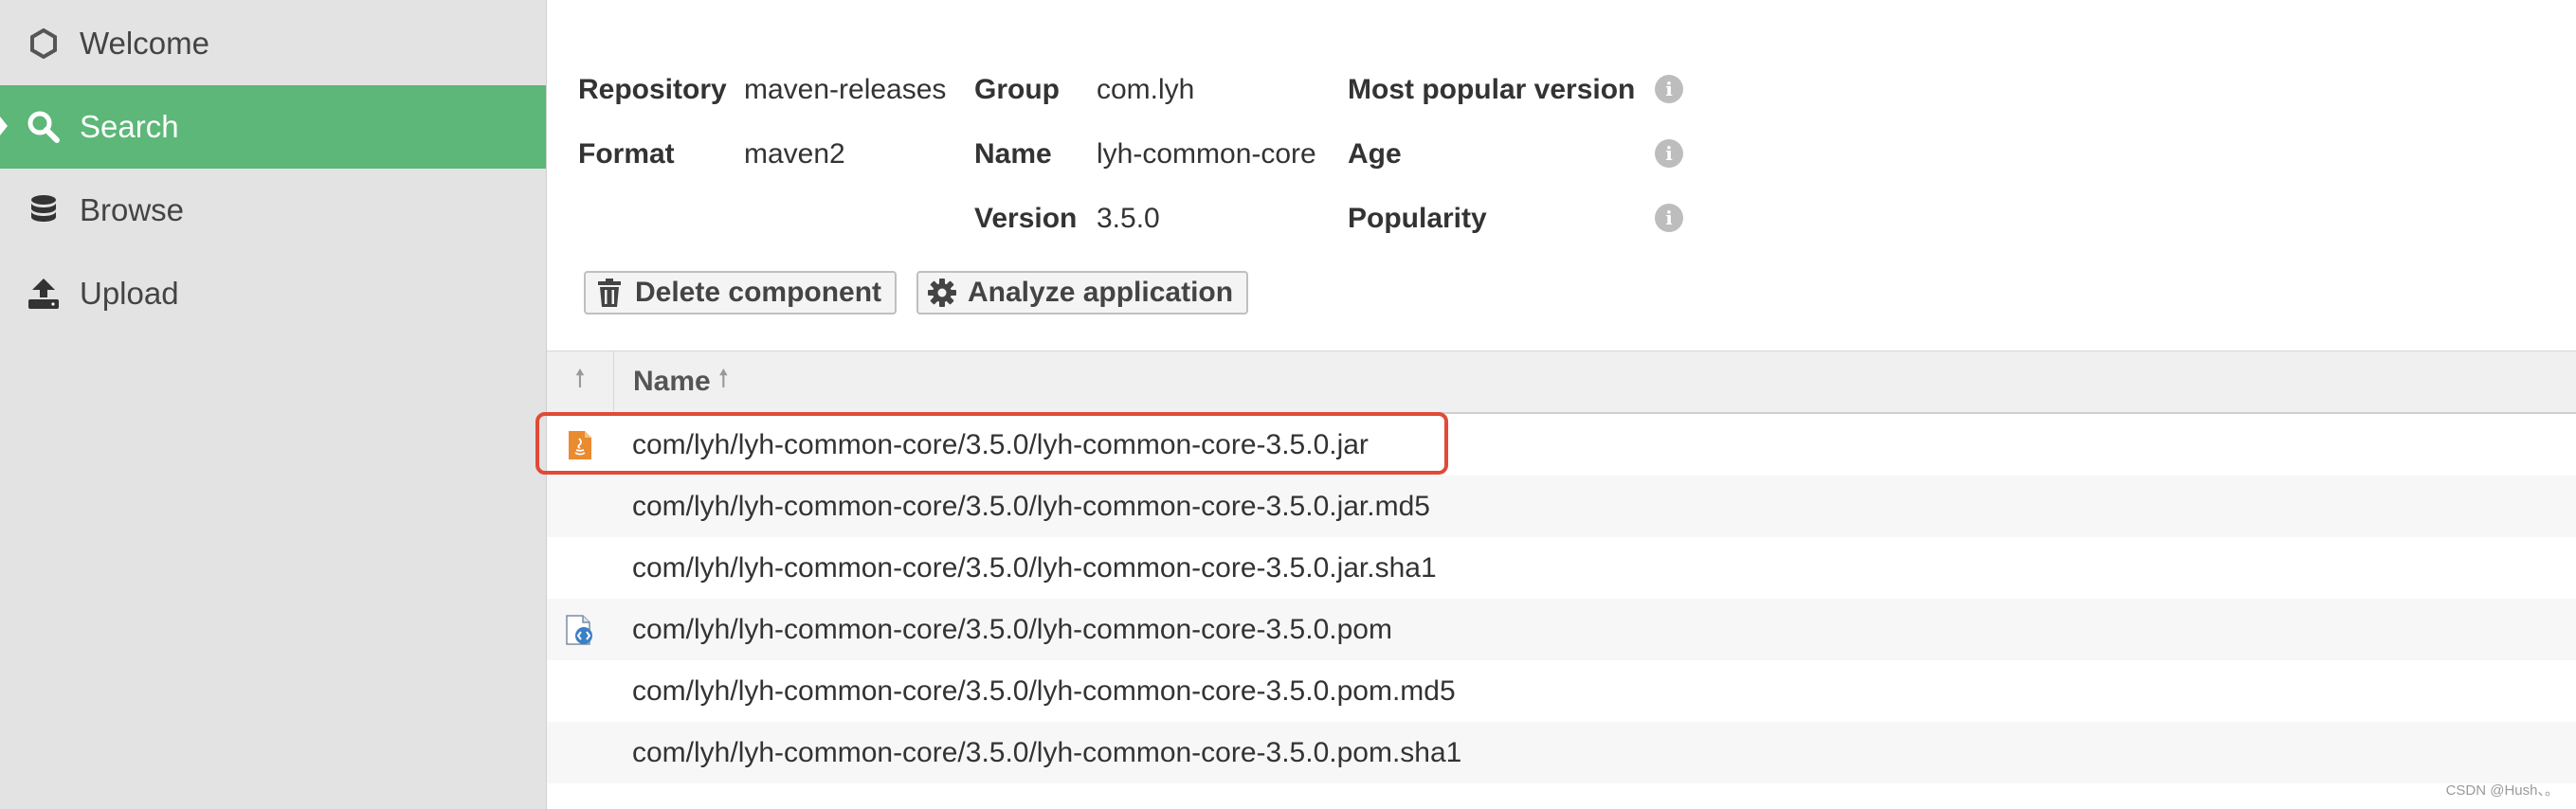 Image resolution: width=2576 pixels, height=809 pixels. Describe the element at coordinates (723, 378) in the screenshot. I see `sort-ascending-icon: 🠕` at that location.